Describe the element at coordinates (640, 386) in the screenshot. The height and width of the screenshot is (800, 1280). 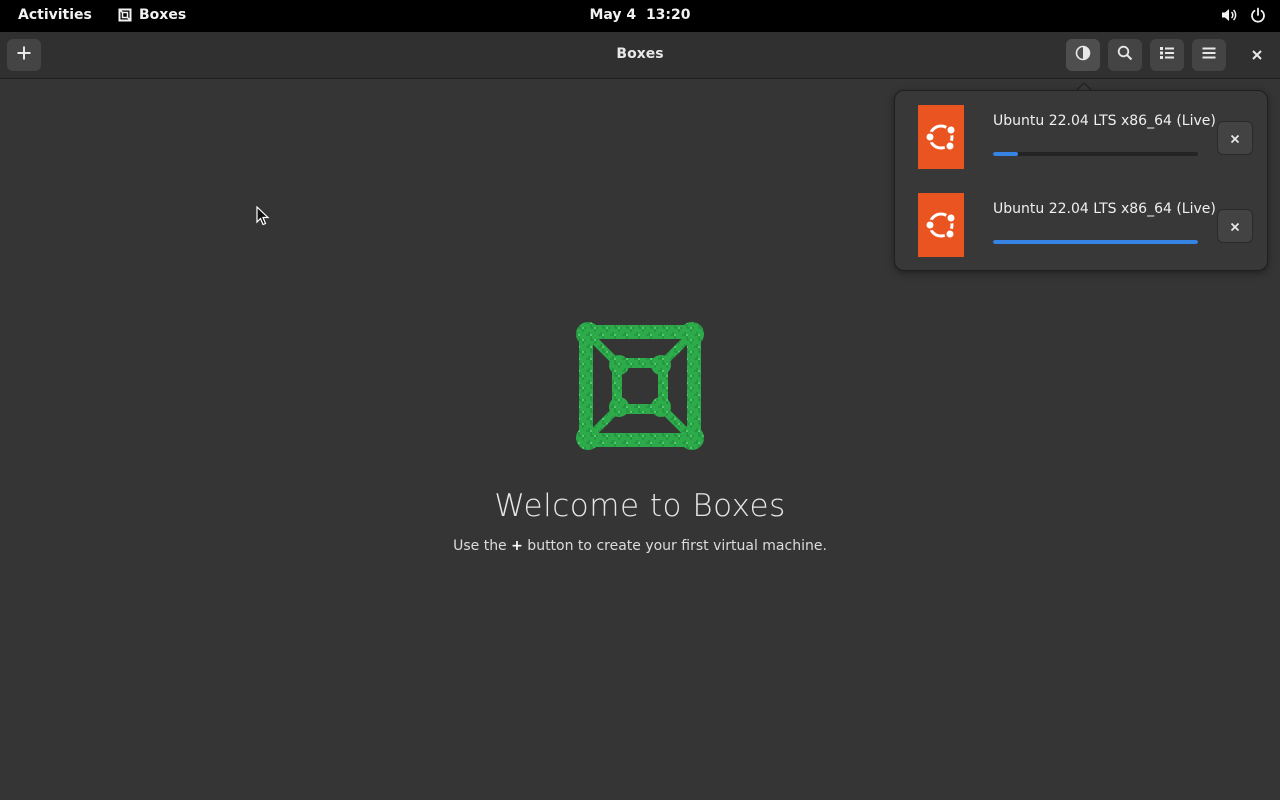
I see `boxes-logo-icon` at that location.